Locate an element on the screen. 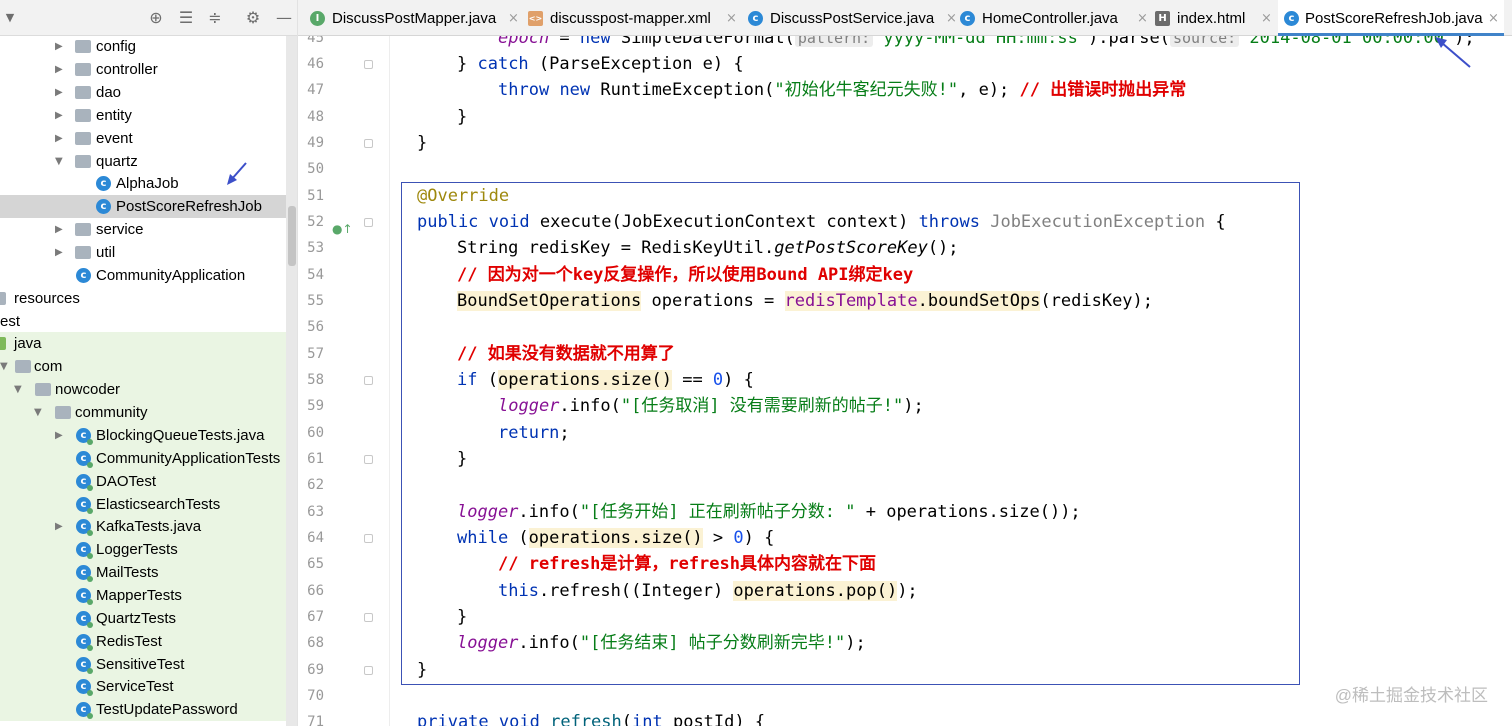  code-line-57: // 如果没有数据就不用算了 is located at coordinates (566, 354).